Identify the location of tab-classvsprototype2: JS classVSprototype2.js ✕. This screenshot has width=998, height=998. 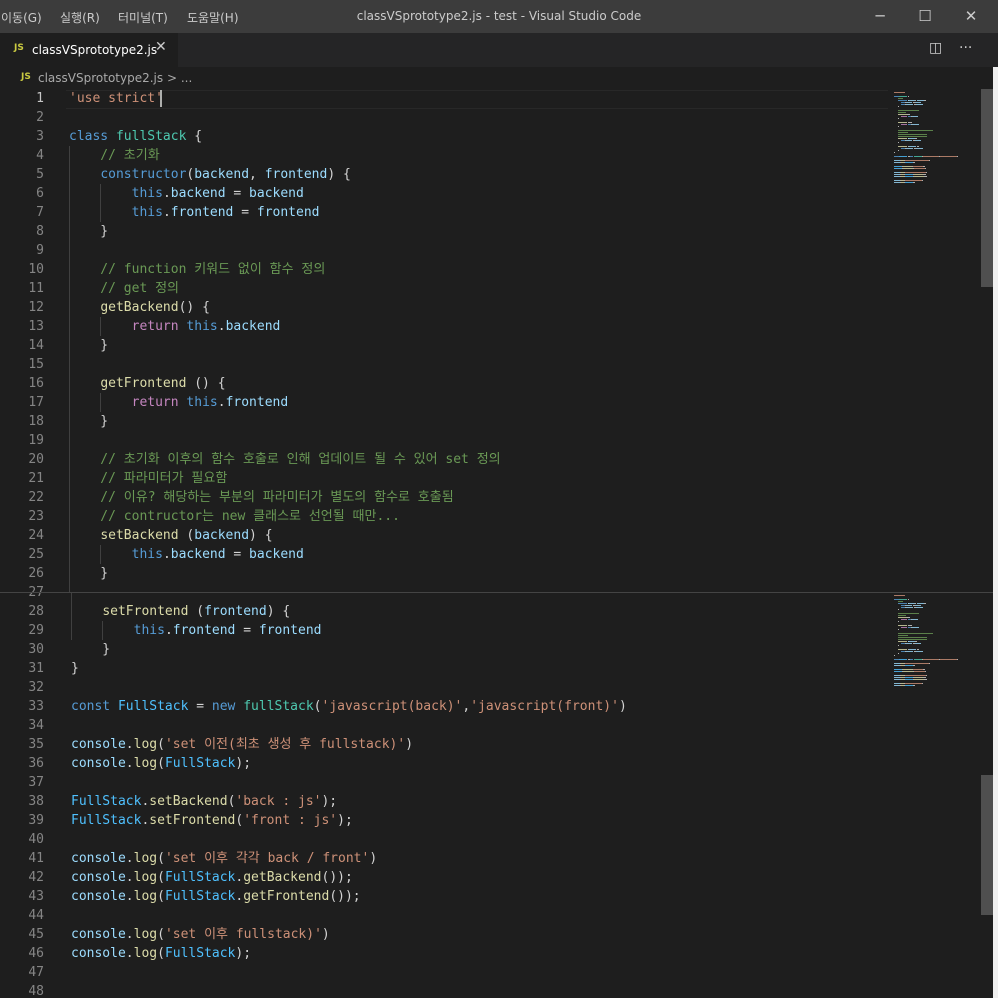
(89, 50).